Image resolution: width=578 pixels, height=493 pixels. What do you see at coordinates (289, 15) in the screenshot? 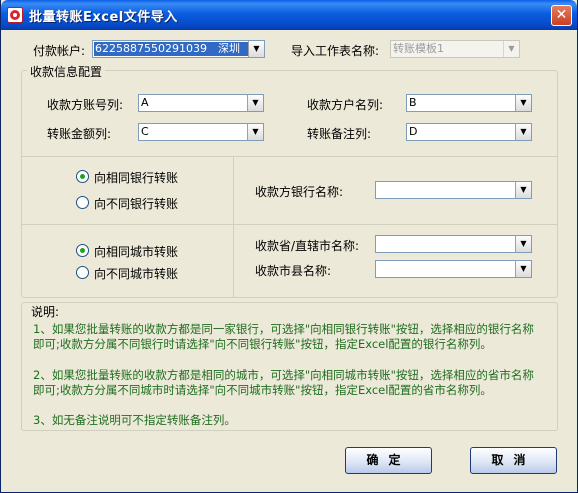
I see `title-bar: 批量转账Excel文件导入 ✕` at bounding box center [289, 15].